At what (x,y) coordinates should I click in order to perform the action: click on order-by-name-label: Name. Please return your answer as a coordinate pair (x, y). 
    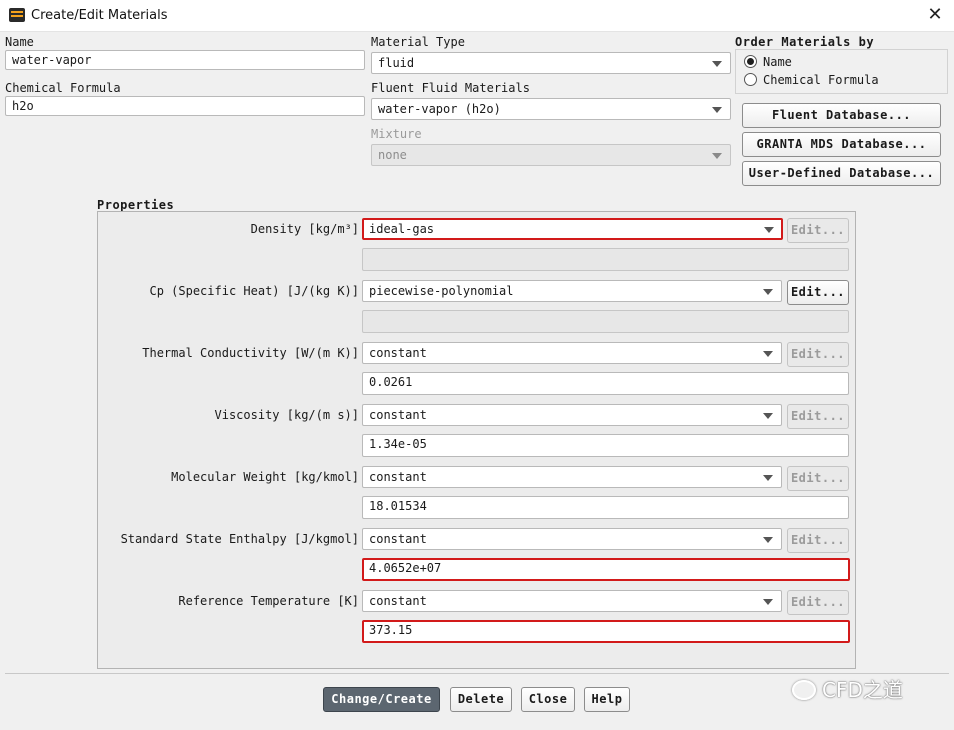
    Looking at the image, I should click on (777, 62).